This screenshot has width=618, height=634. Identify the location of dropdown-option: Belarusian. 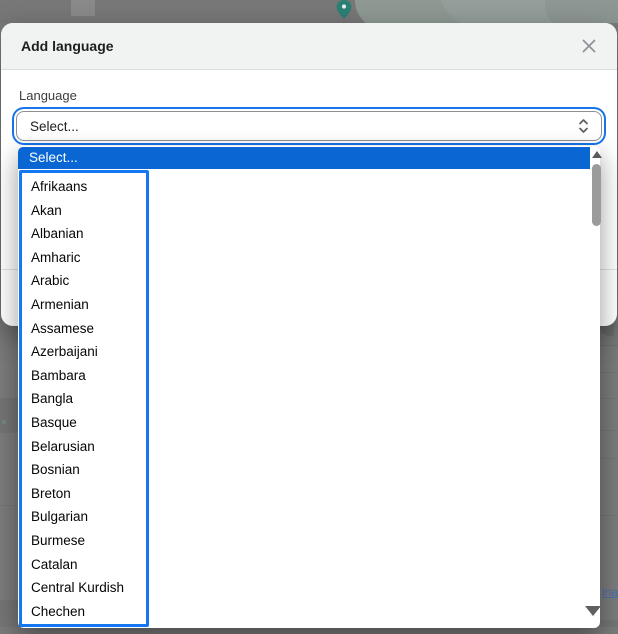
(84, 447).